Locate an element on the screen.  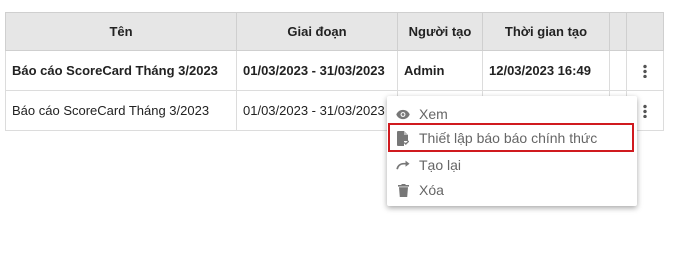
menu-item-set-official-report: Thiết lập báo báo chính thức is located at coordinates (512, 138).